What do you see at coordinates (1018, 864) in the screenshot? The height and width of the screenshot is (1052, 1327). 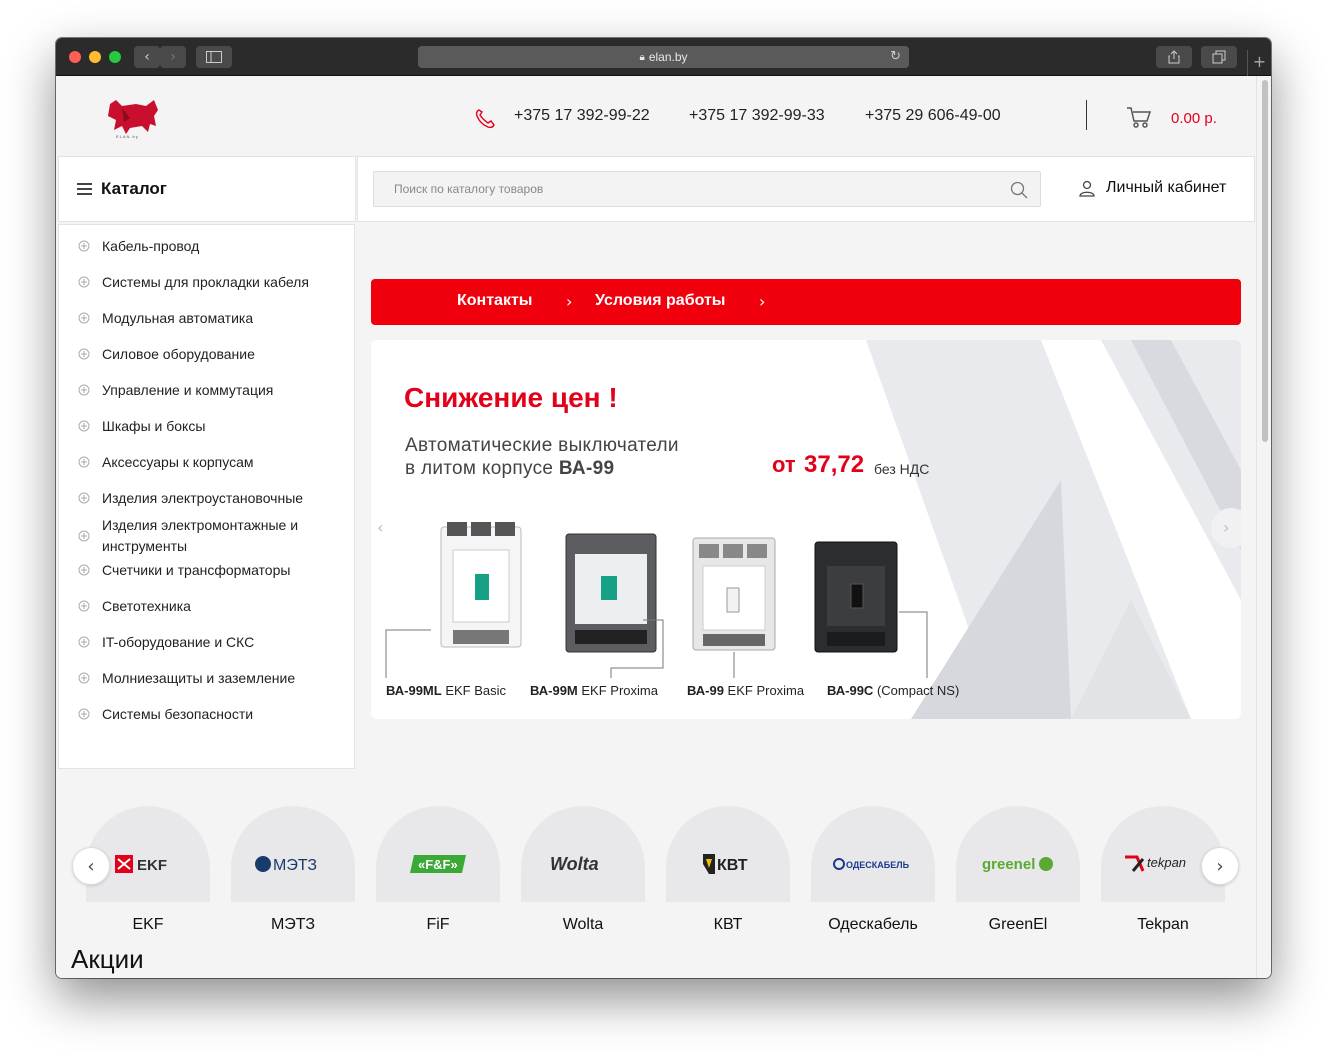 I see `greenel-logo: greenel` at bounding box center [1018, 864].